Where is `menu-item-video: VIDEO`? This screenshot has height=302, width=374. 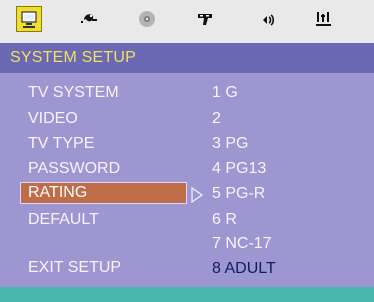 menu-item-video: VIDEO is located at coordinates (53, 119).